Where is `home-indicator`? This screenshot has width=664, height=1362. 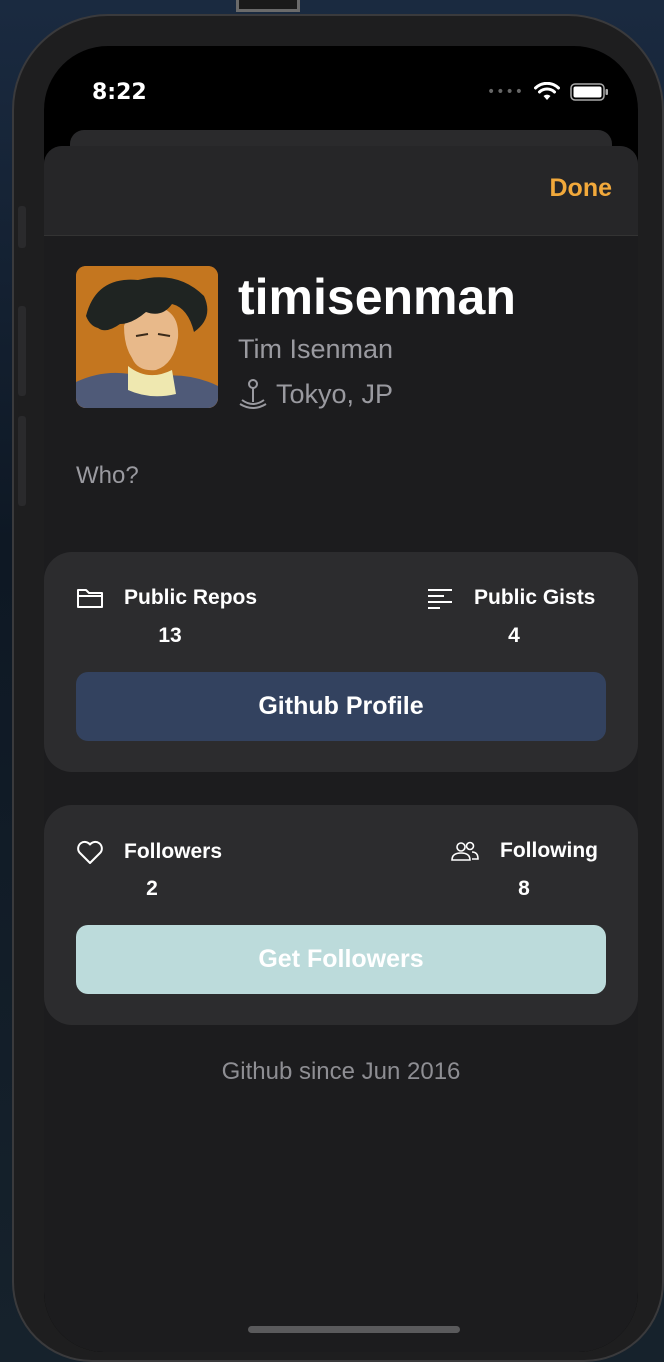
home-indicator is located at coordinates (354, 1329).